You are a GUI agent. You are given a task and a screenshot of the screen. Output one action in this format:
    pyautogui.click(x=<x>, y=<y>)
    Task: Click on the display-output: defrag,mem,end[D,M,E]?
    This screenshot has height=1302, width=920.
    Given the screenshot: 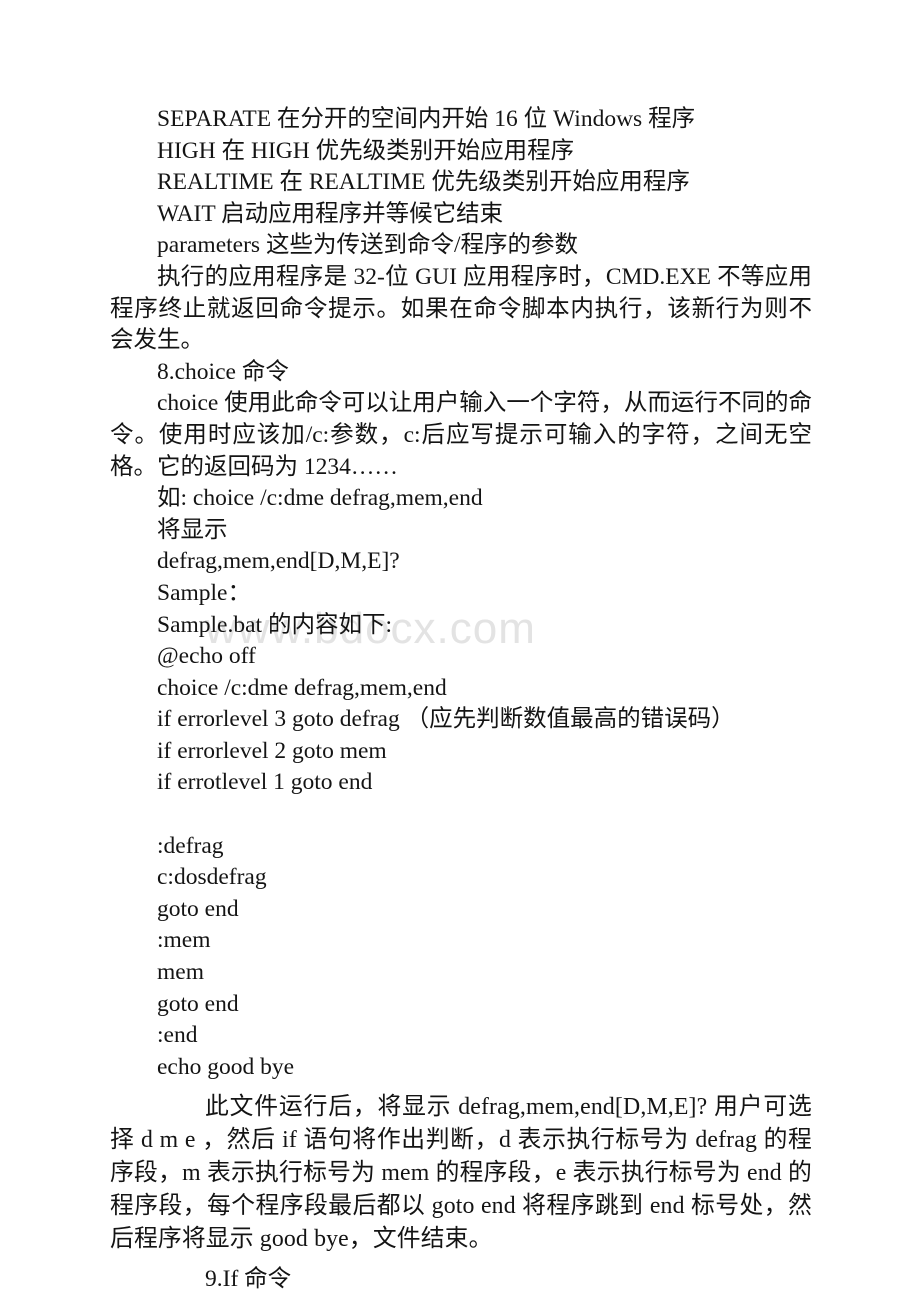 What is the action you would take?
    pyautogui.click(x=278, y=561)
    